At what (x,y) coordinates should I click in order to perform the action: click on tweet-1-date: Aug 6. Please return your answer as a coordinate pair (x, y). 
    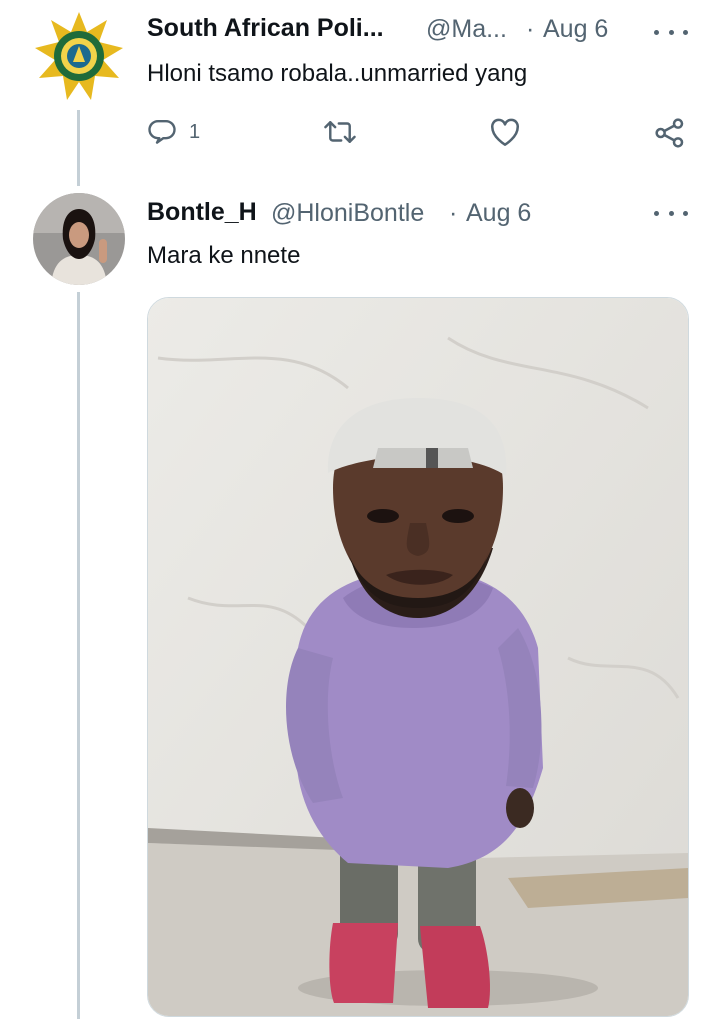
    Looking at the image, I should click on (575, 29).